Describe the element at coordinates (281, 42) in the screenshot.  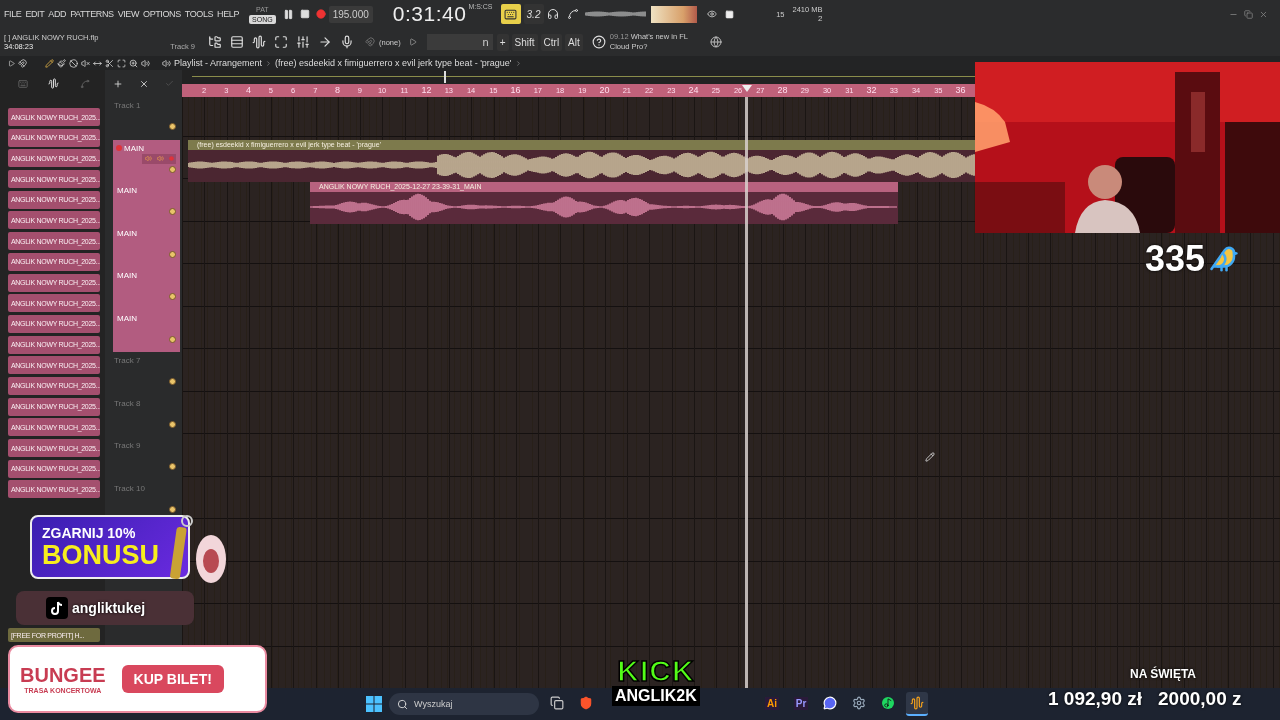
I see `playlist-icon` at that location.